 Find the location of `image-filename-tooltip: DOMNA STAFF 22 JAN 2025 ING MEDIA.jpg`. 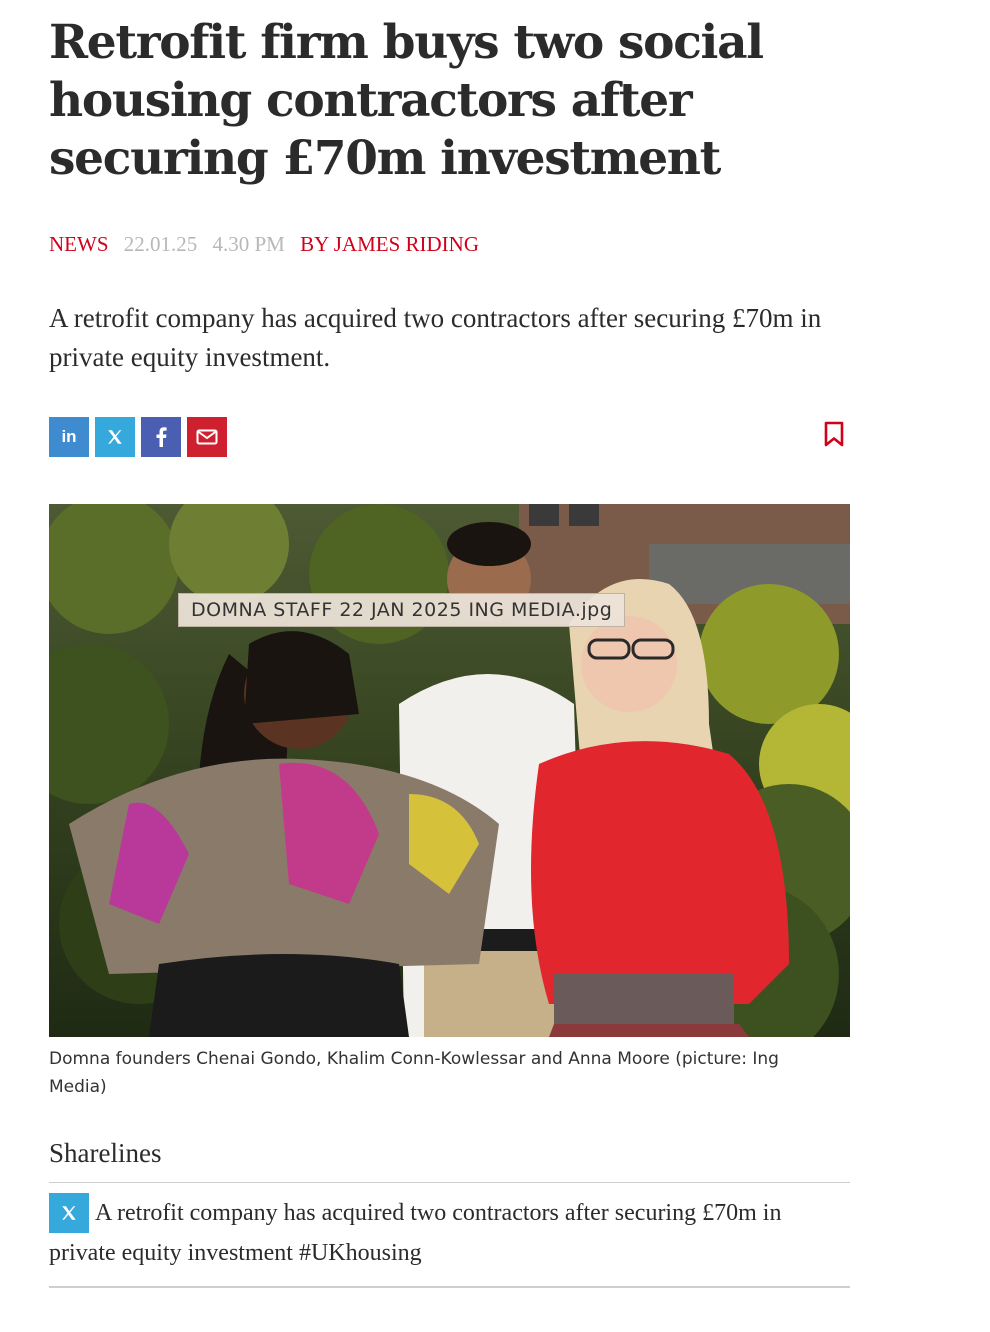

image-filename-tooltip: DOMNA STAFF 22 JAN 2025 ING MEDIA.jpg is located at coordinates (402, 610).